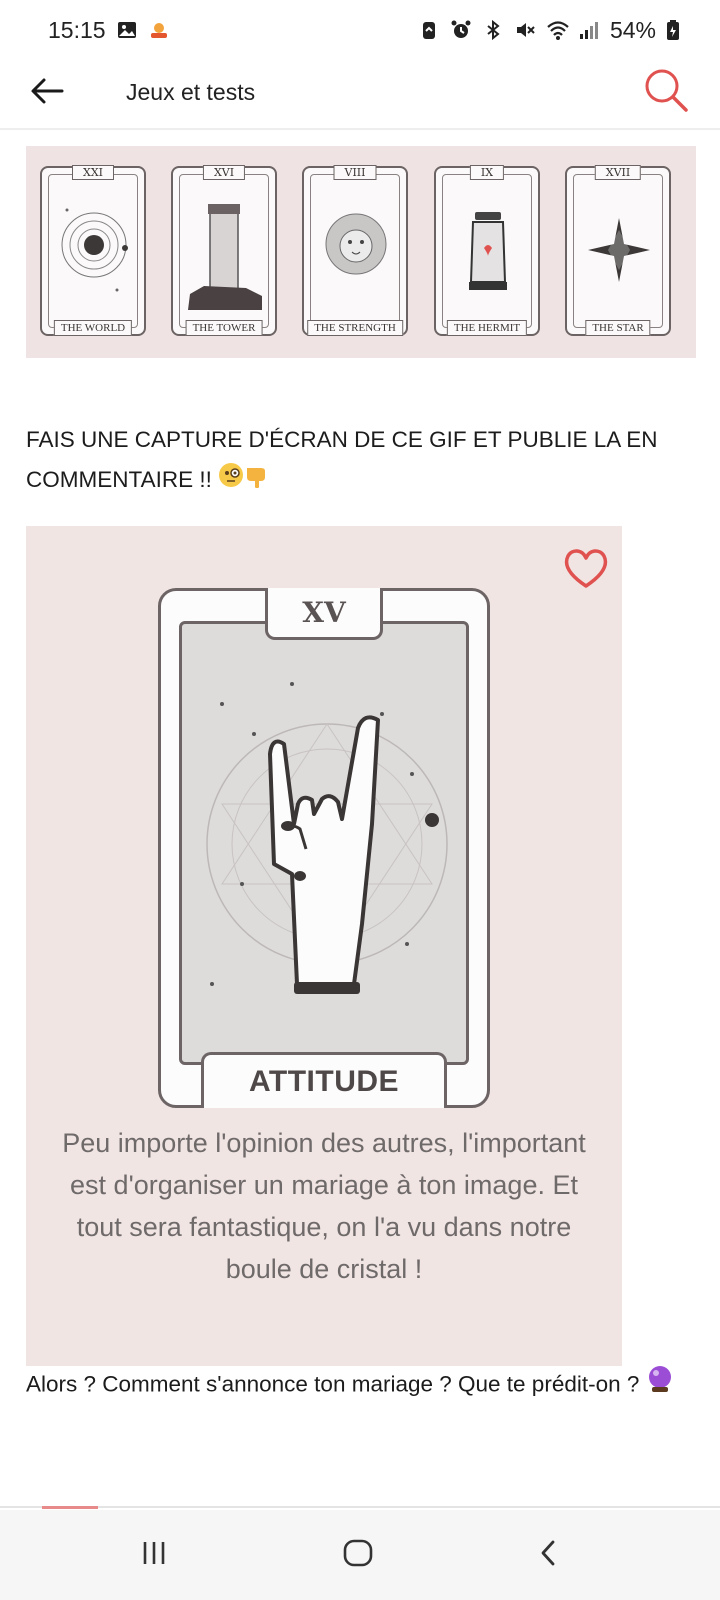 This screenshot has height=1600, width=720. I want to click on tarot-card-world: XXI THE WORLD, so click(93, 250).